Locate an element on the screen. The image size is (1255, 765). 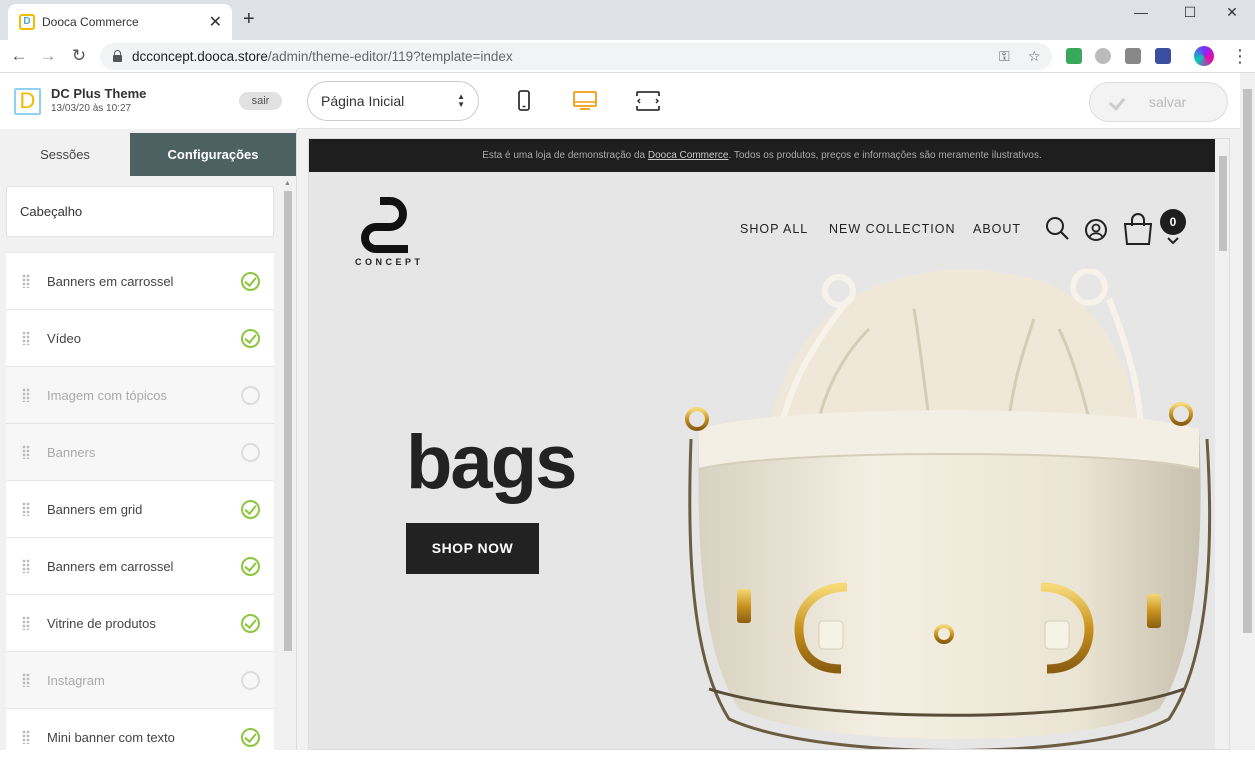
lock-icon is located at coordinates (117, 56).